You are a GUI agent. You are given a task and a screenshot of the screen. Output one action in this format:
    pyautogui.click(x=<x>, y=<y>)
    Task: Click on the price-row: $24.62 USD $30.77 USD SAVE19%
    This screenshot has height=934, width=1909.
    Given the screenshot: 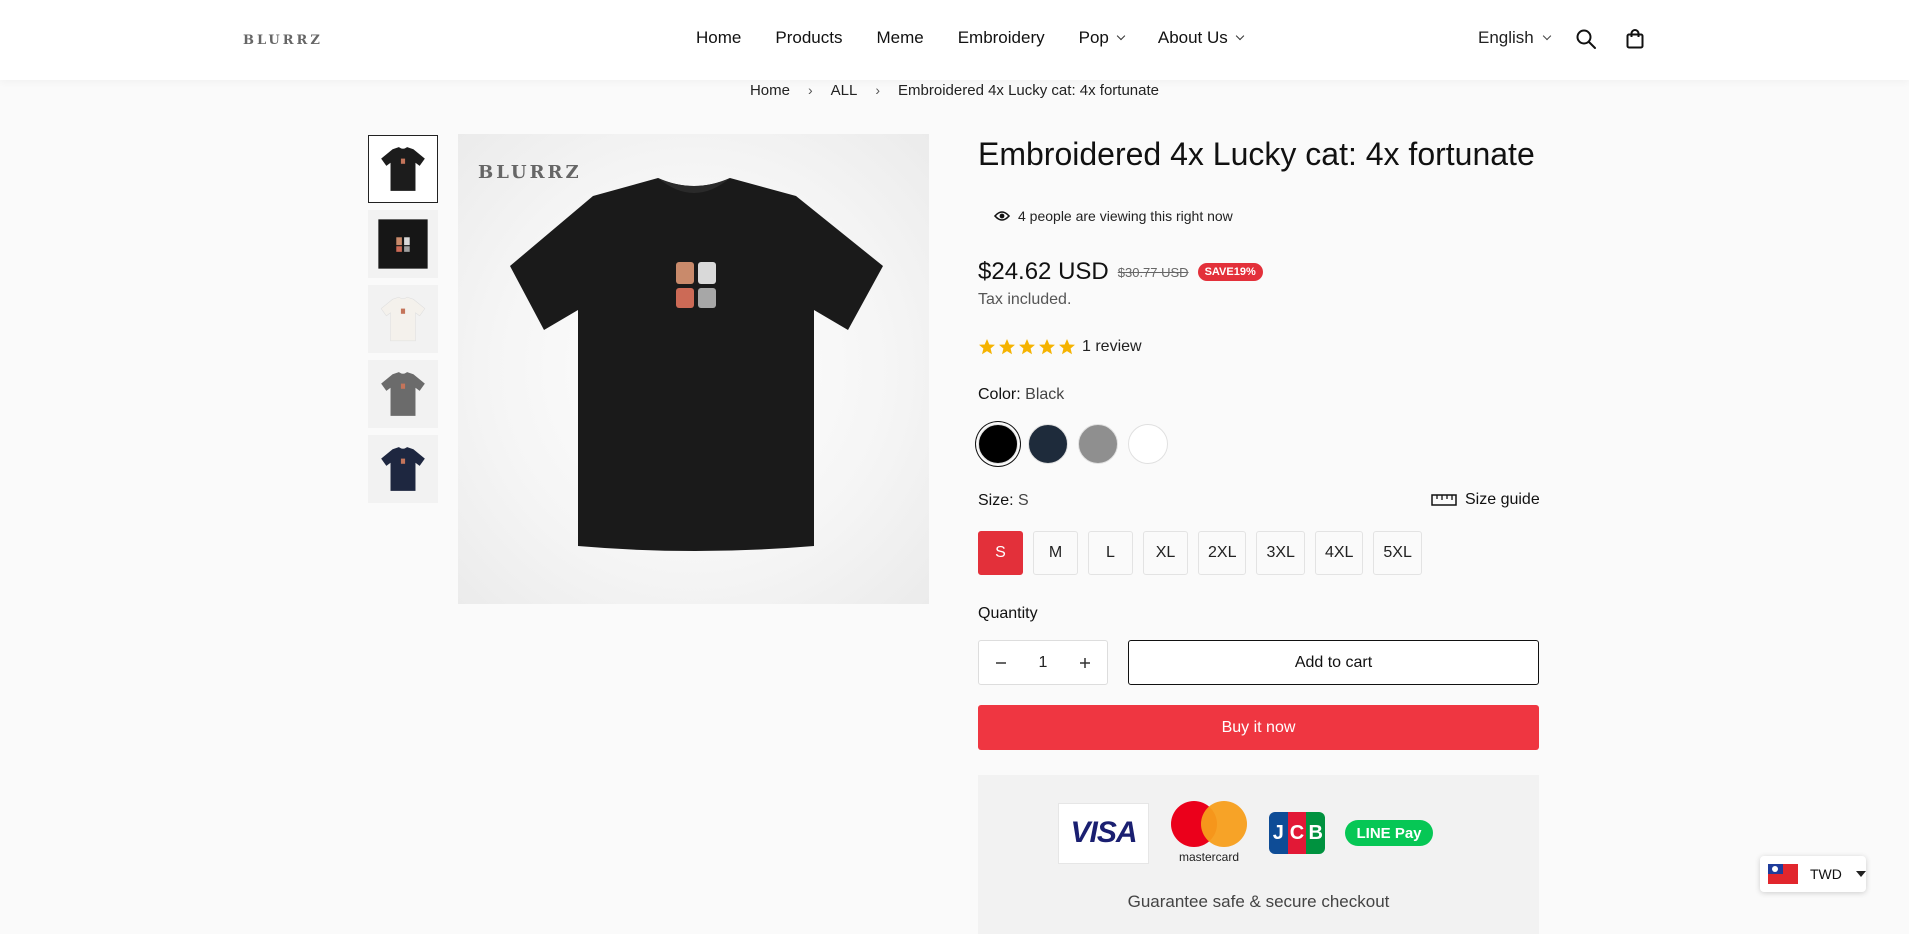 What is the action you would take?
    pyautogui.click(x=1120, y=272)
    